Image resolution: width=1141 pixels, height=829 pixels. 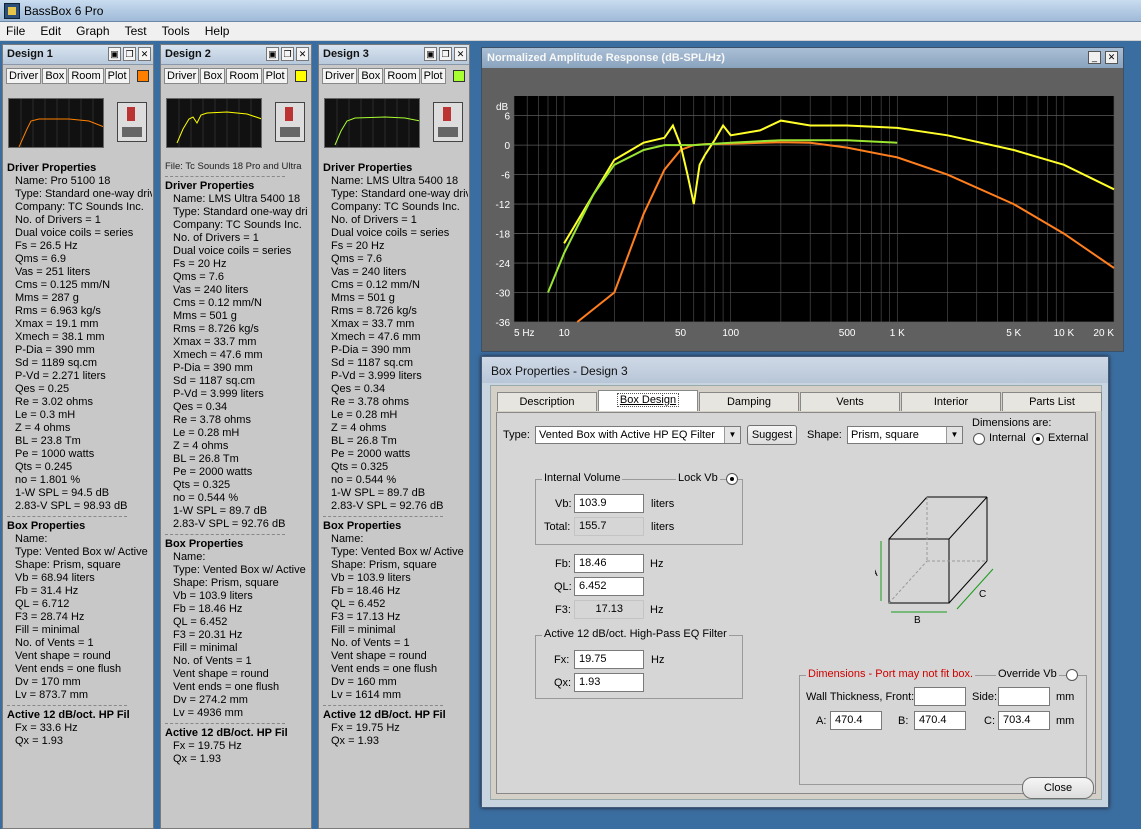 What do you see at coordinates (1024, 720) in the screenshot?
I see `c-input: 703.4` at bounding box center [1024, 720].